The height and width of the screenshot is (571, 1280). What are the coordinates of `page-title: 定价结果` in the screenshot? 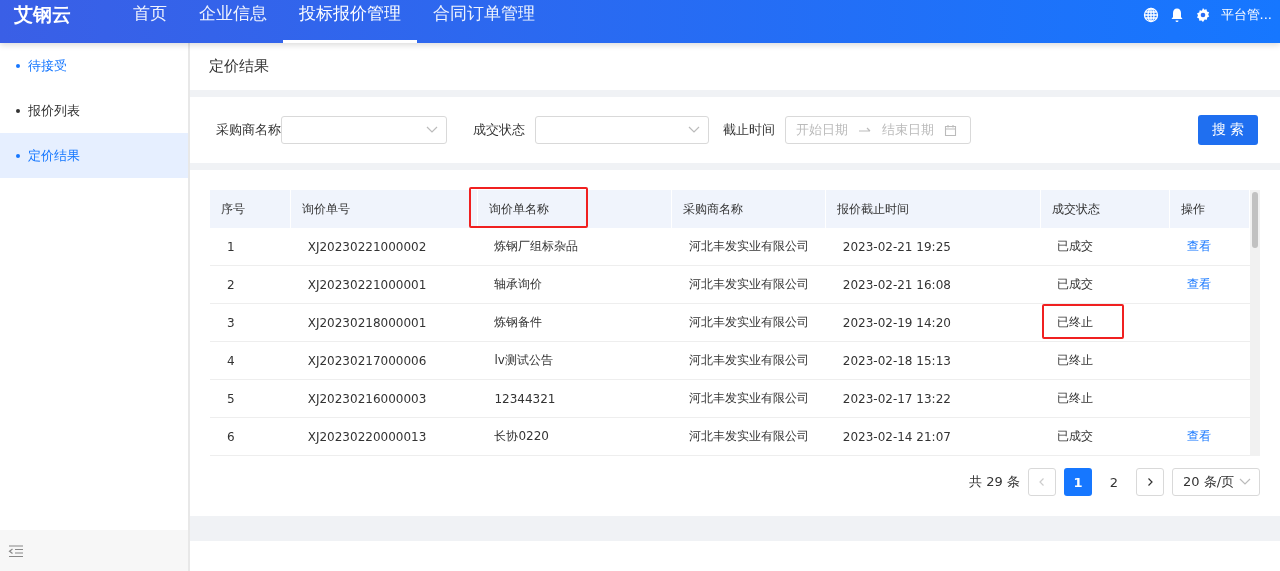 It's located at (239, 66).